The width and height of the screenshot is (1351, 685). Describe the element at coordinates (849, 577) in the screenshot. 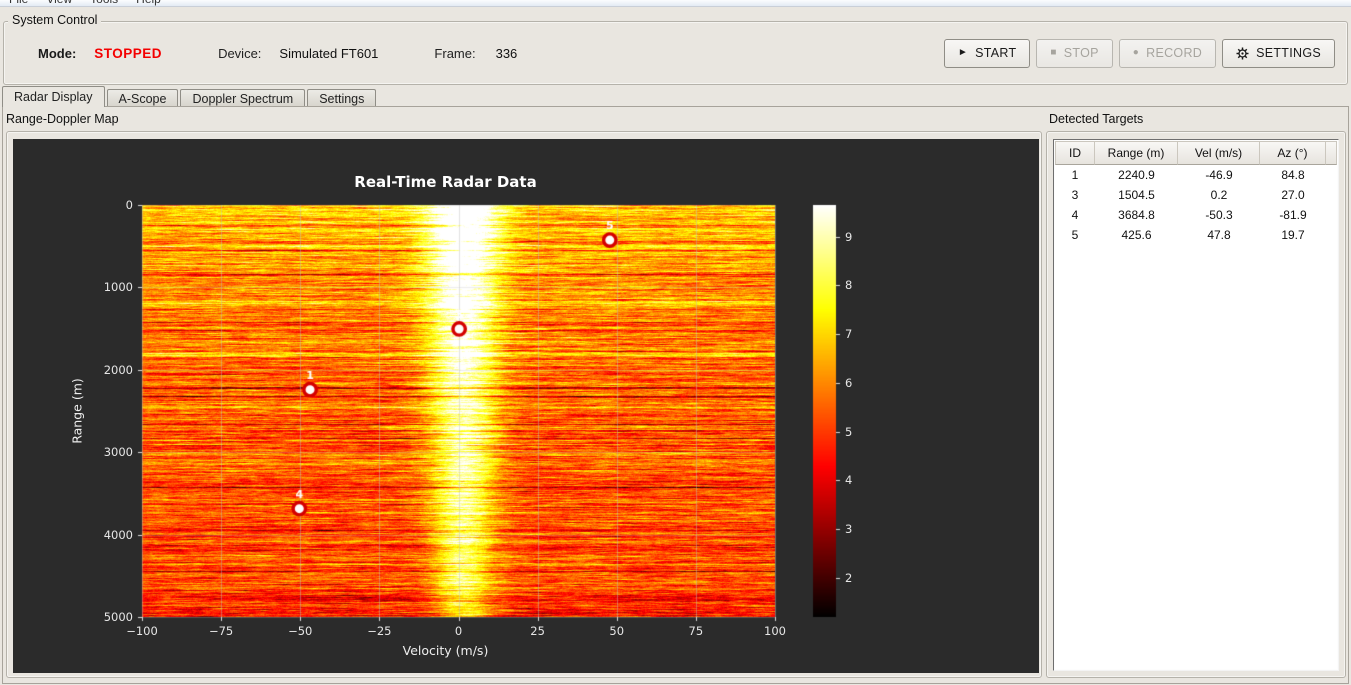

I see `colorbar-tick-label: 2` at that location.